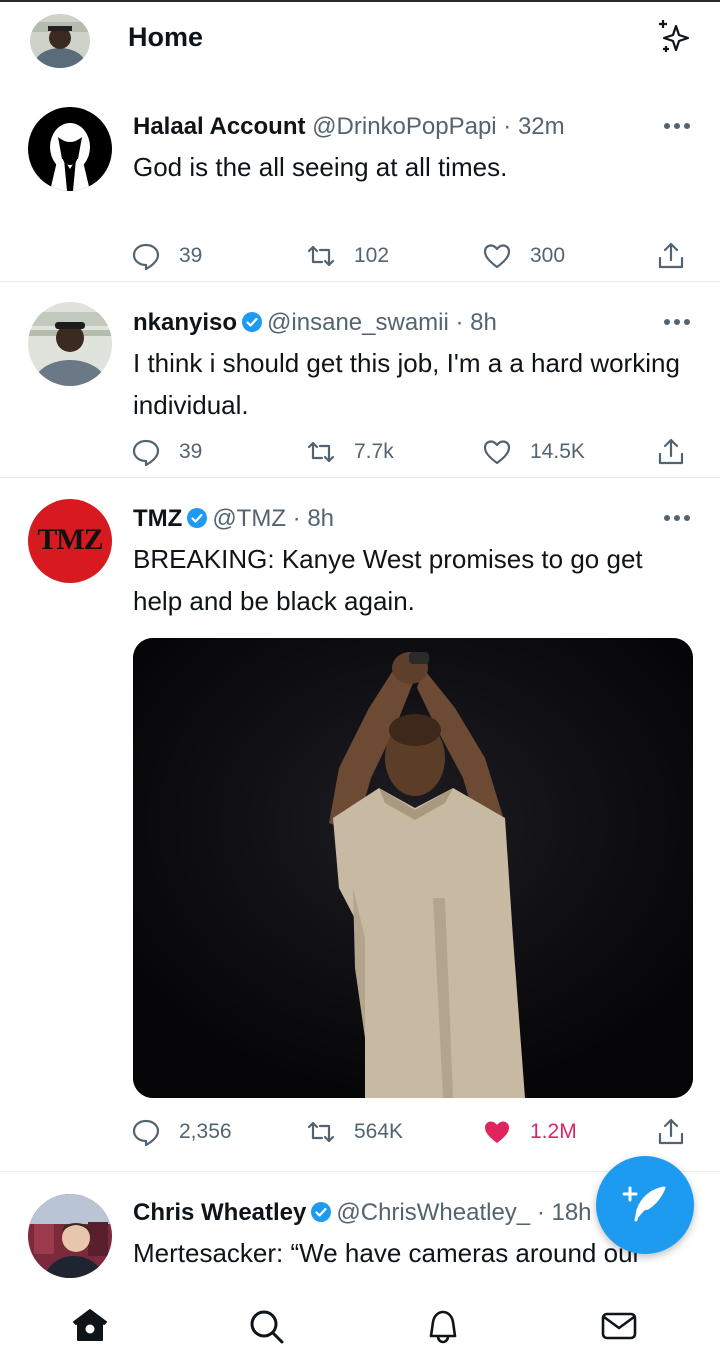 The width and height of the screenshot is (720, 1370). Describe the element at coordinates (166, 37) in the screenshot. I see `page-title: Home` at that location.